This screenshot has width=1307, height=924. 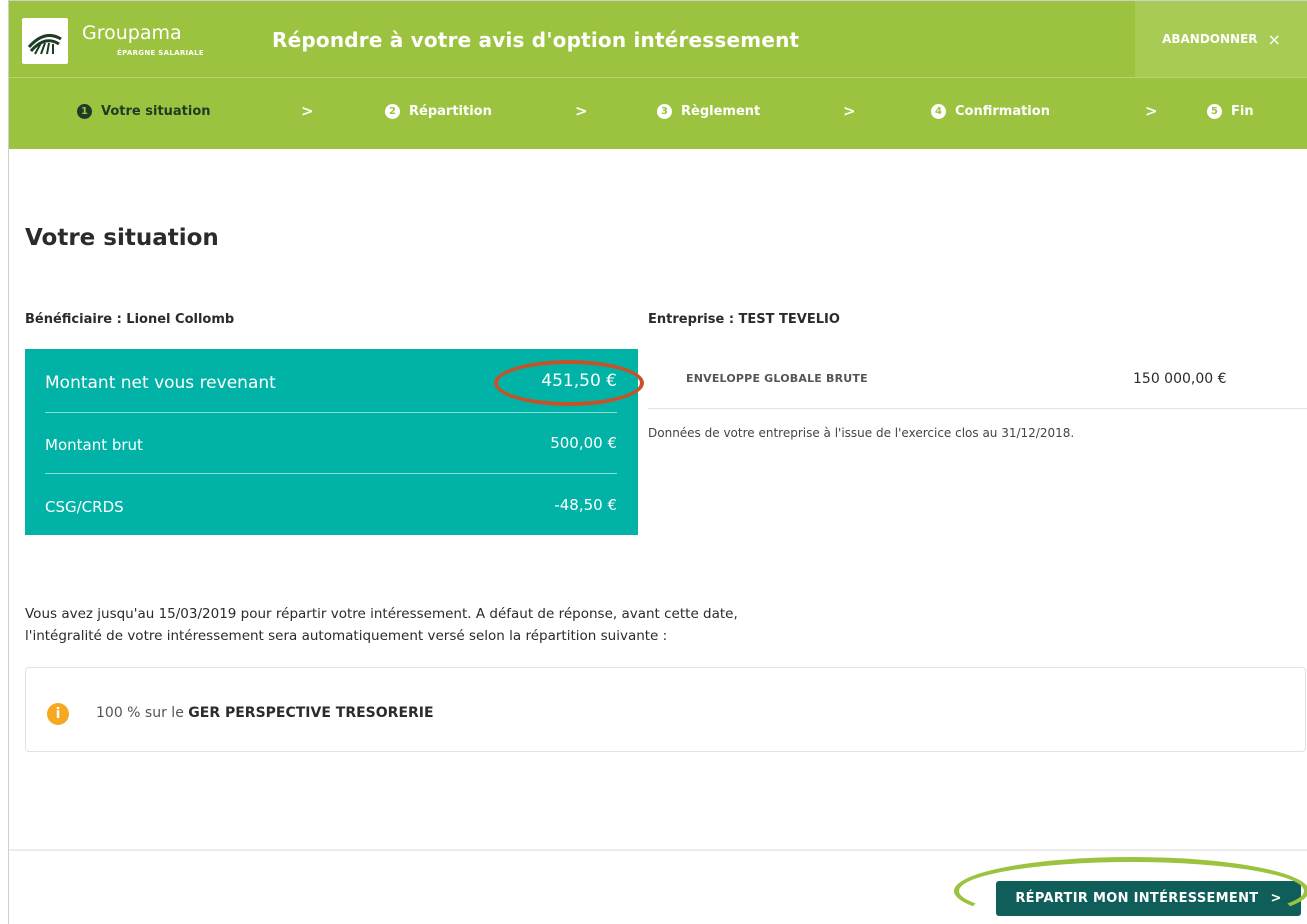 I want to click on groupama-logo-icon, so click(x=44, y=44).